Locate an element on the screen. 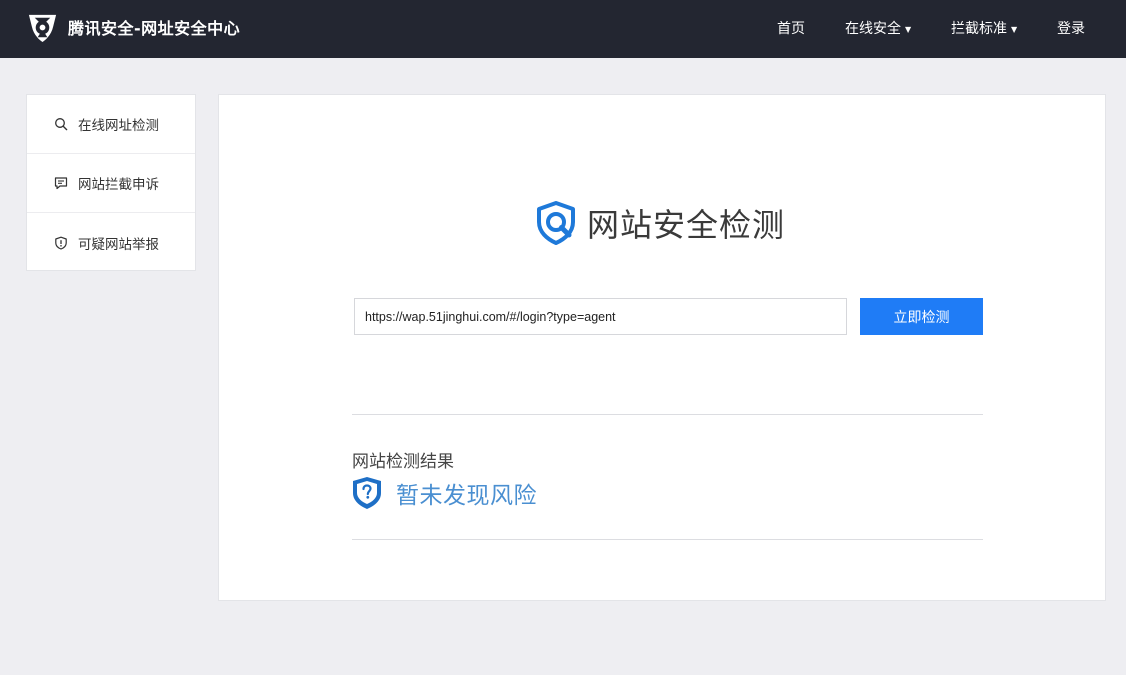 The image size is (1126, 675). sidebar-item-url-check: 在线网址检测 is located at coordinates (111, 124).